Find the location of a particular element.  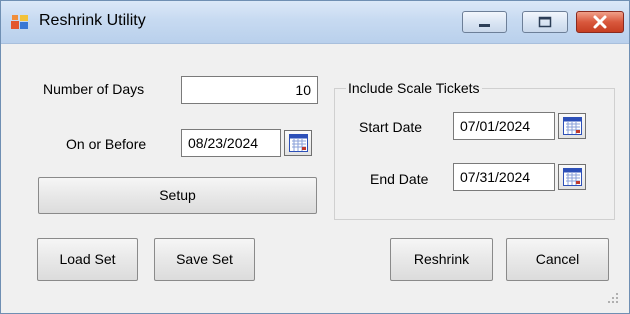

title-bar: Reshrink Utility is located at coordinates (315, 22).